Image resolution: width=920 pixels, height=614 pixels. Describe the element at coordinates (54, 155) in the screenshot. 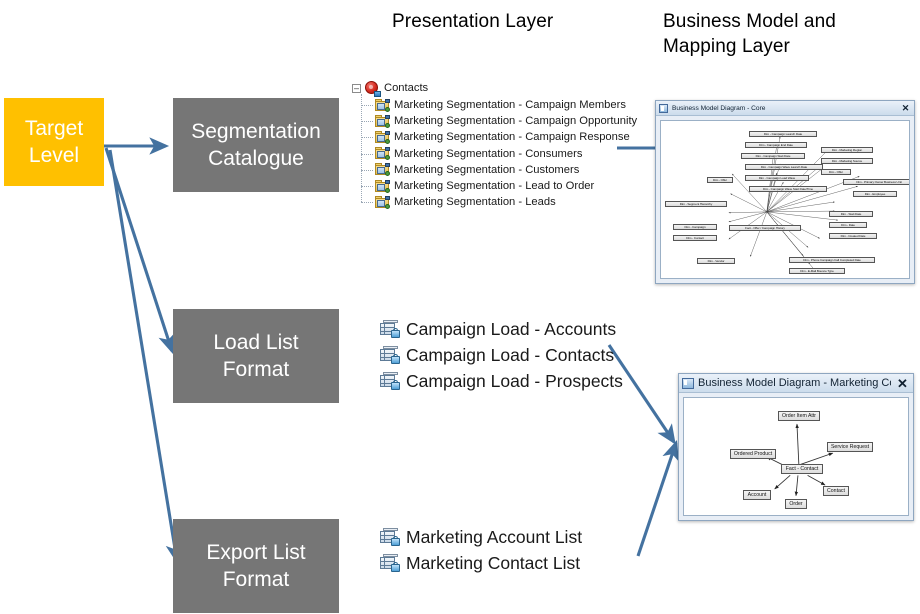

I see `box-target-level-line2: Level` at that location.